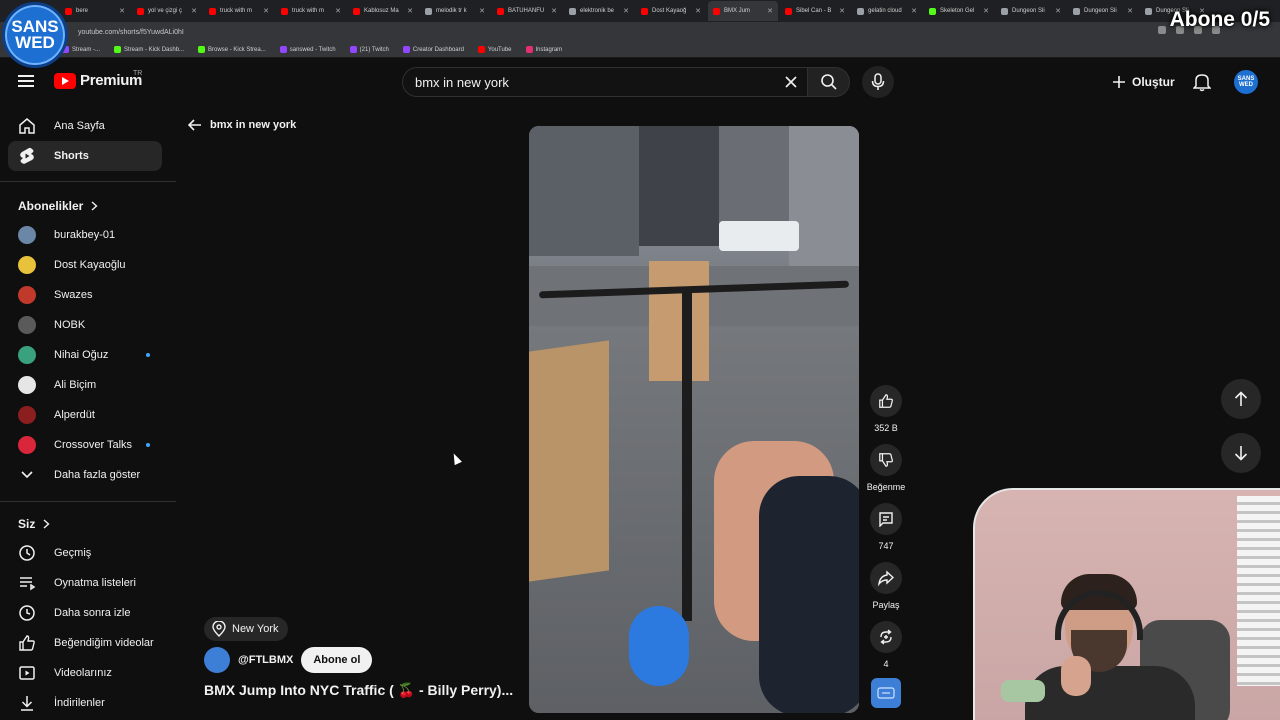 The image size is (1280, 720). What do you see at coordinates (95, 11) in the screenshot?
I see `browser-tab: bere ✕` at bounding box center [95, 11].